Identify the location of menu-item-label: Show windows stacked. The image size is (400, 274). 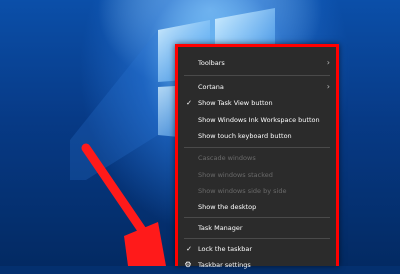
(235, 175).